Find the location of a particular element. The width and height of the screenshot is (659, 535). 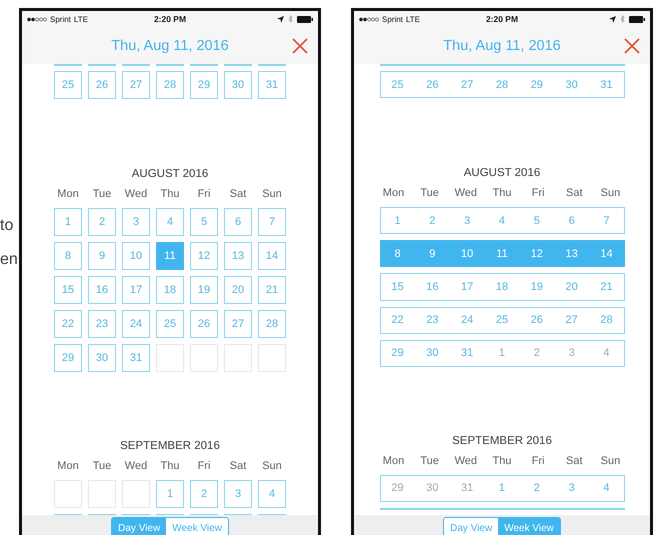

weekday-label: Wed is located at coordinates (136, 194).